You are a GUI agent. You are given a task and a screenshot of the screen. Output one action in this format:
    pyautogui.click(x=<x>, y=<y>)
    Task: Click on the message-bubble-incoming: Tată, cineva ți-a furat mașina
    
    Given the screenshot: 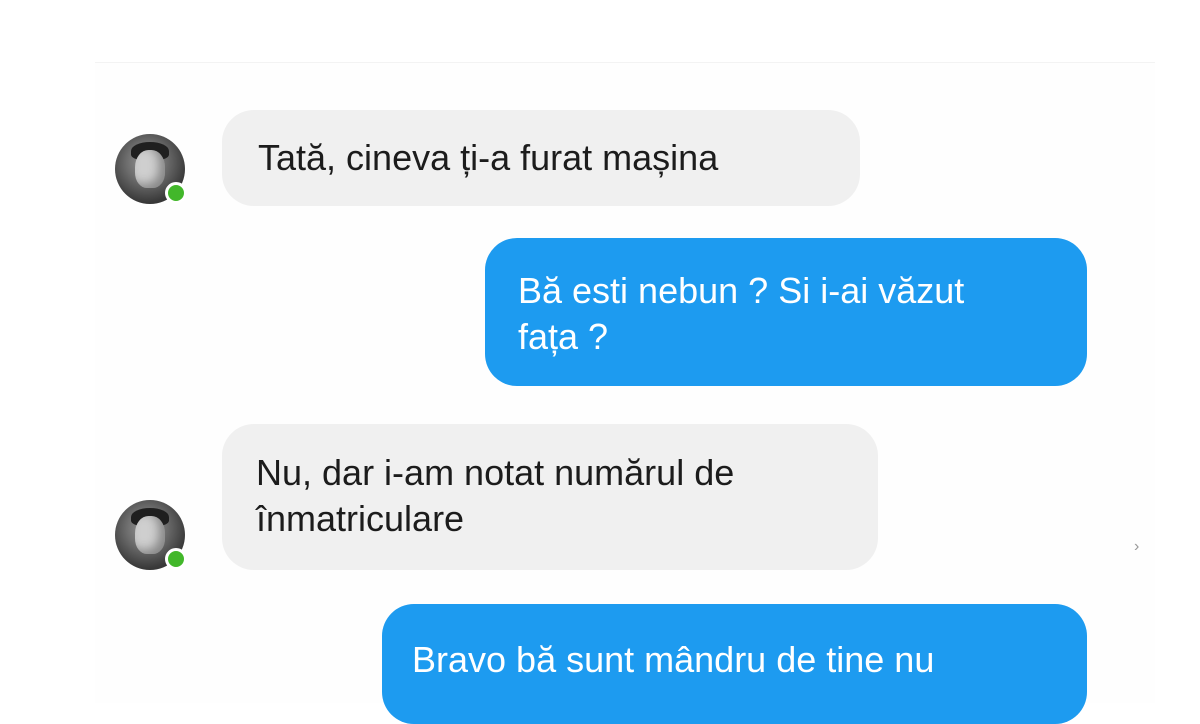 What is the action you would take?
    pyautogui.click(x=541, y=158)
    